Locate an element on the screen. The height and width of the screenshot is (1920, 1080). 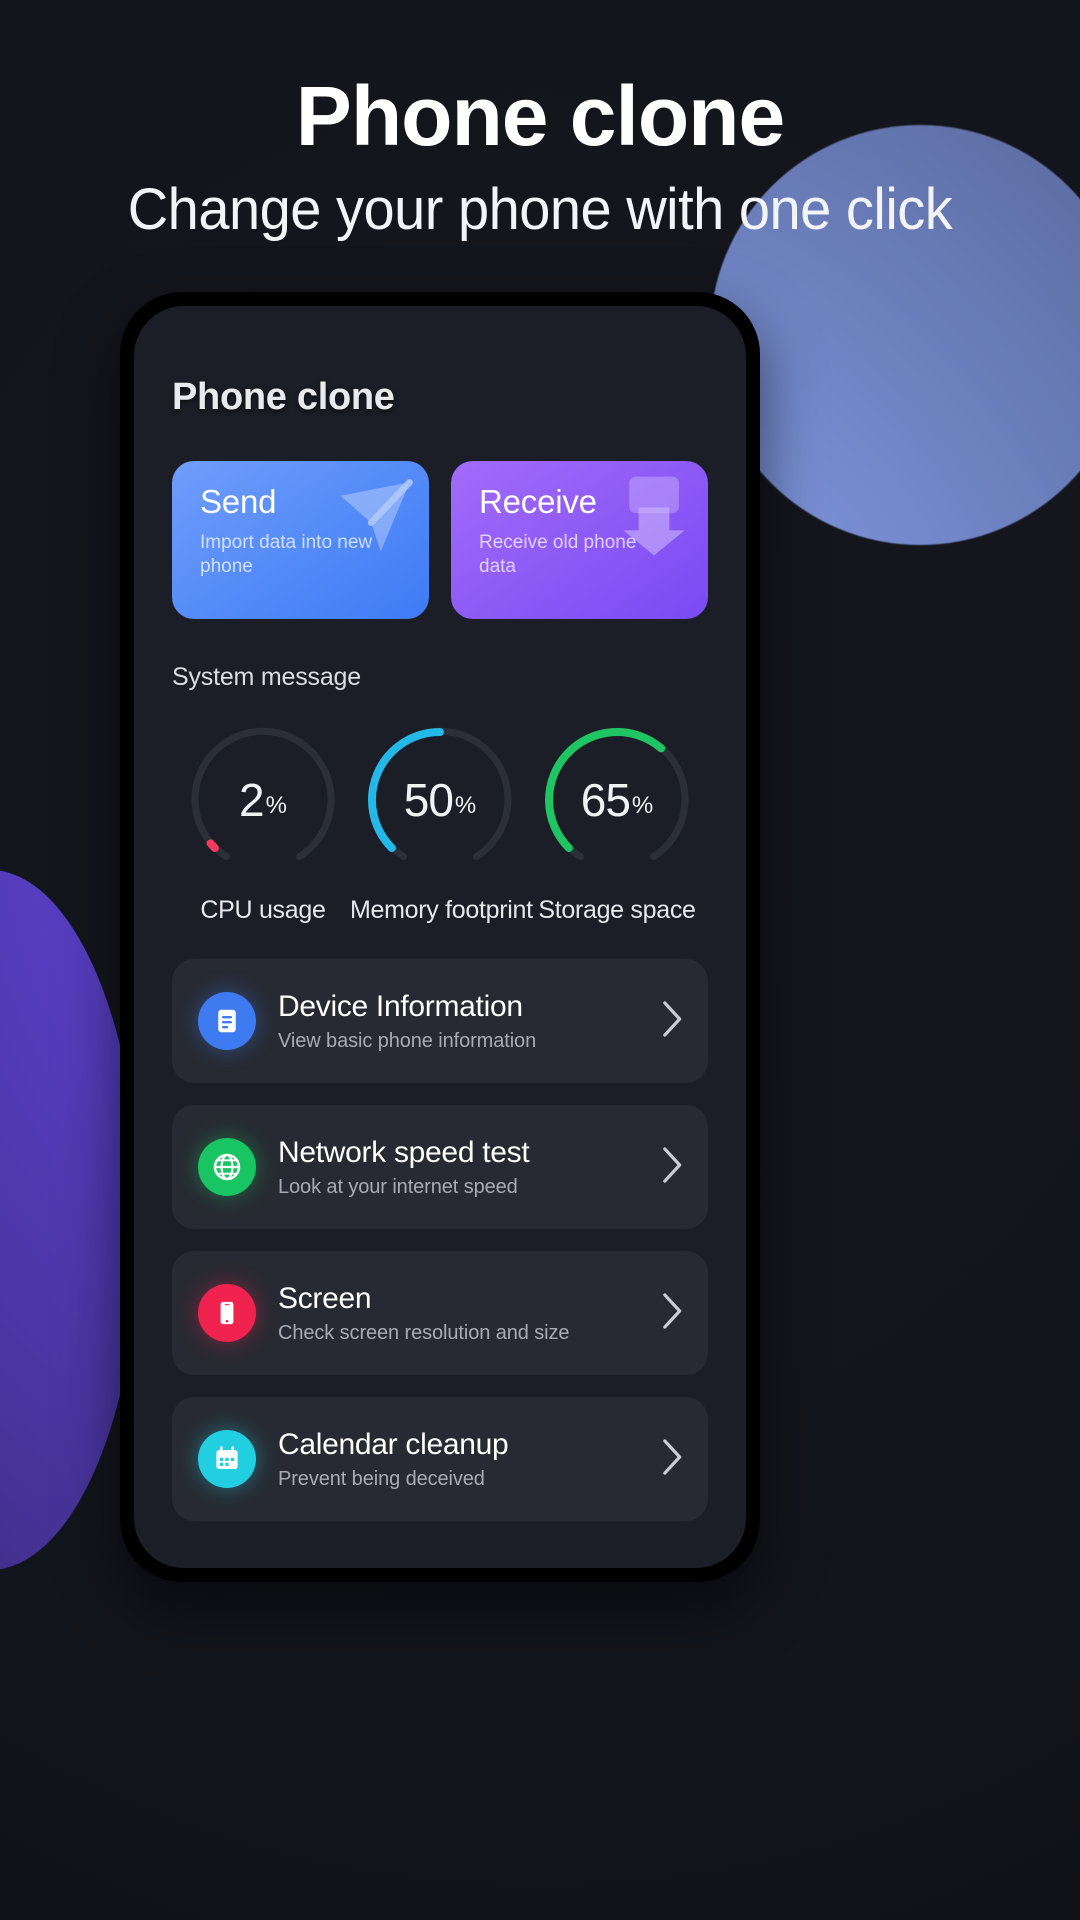
gauge-value-cpu: 2% is located at coordinates (263, 800).